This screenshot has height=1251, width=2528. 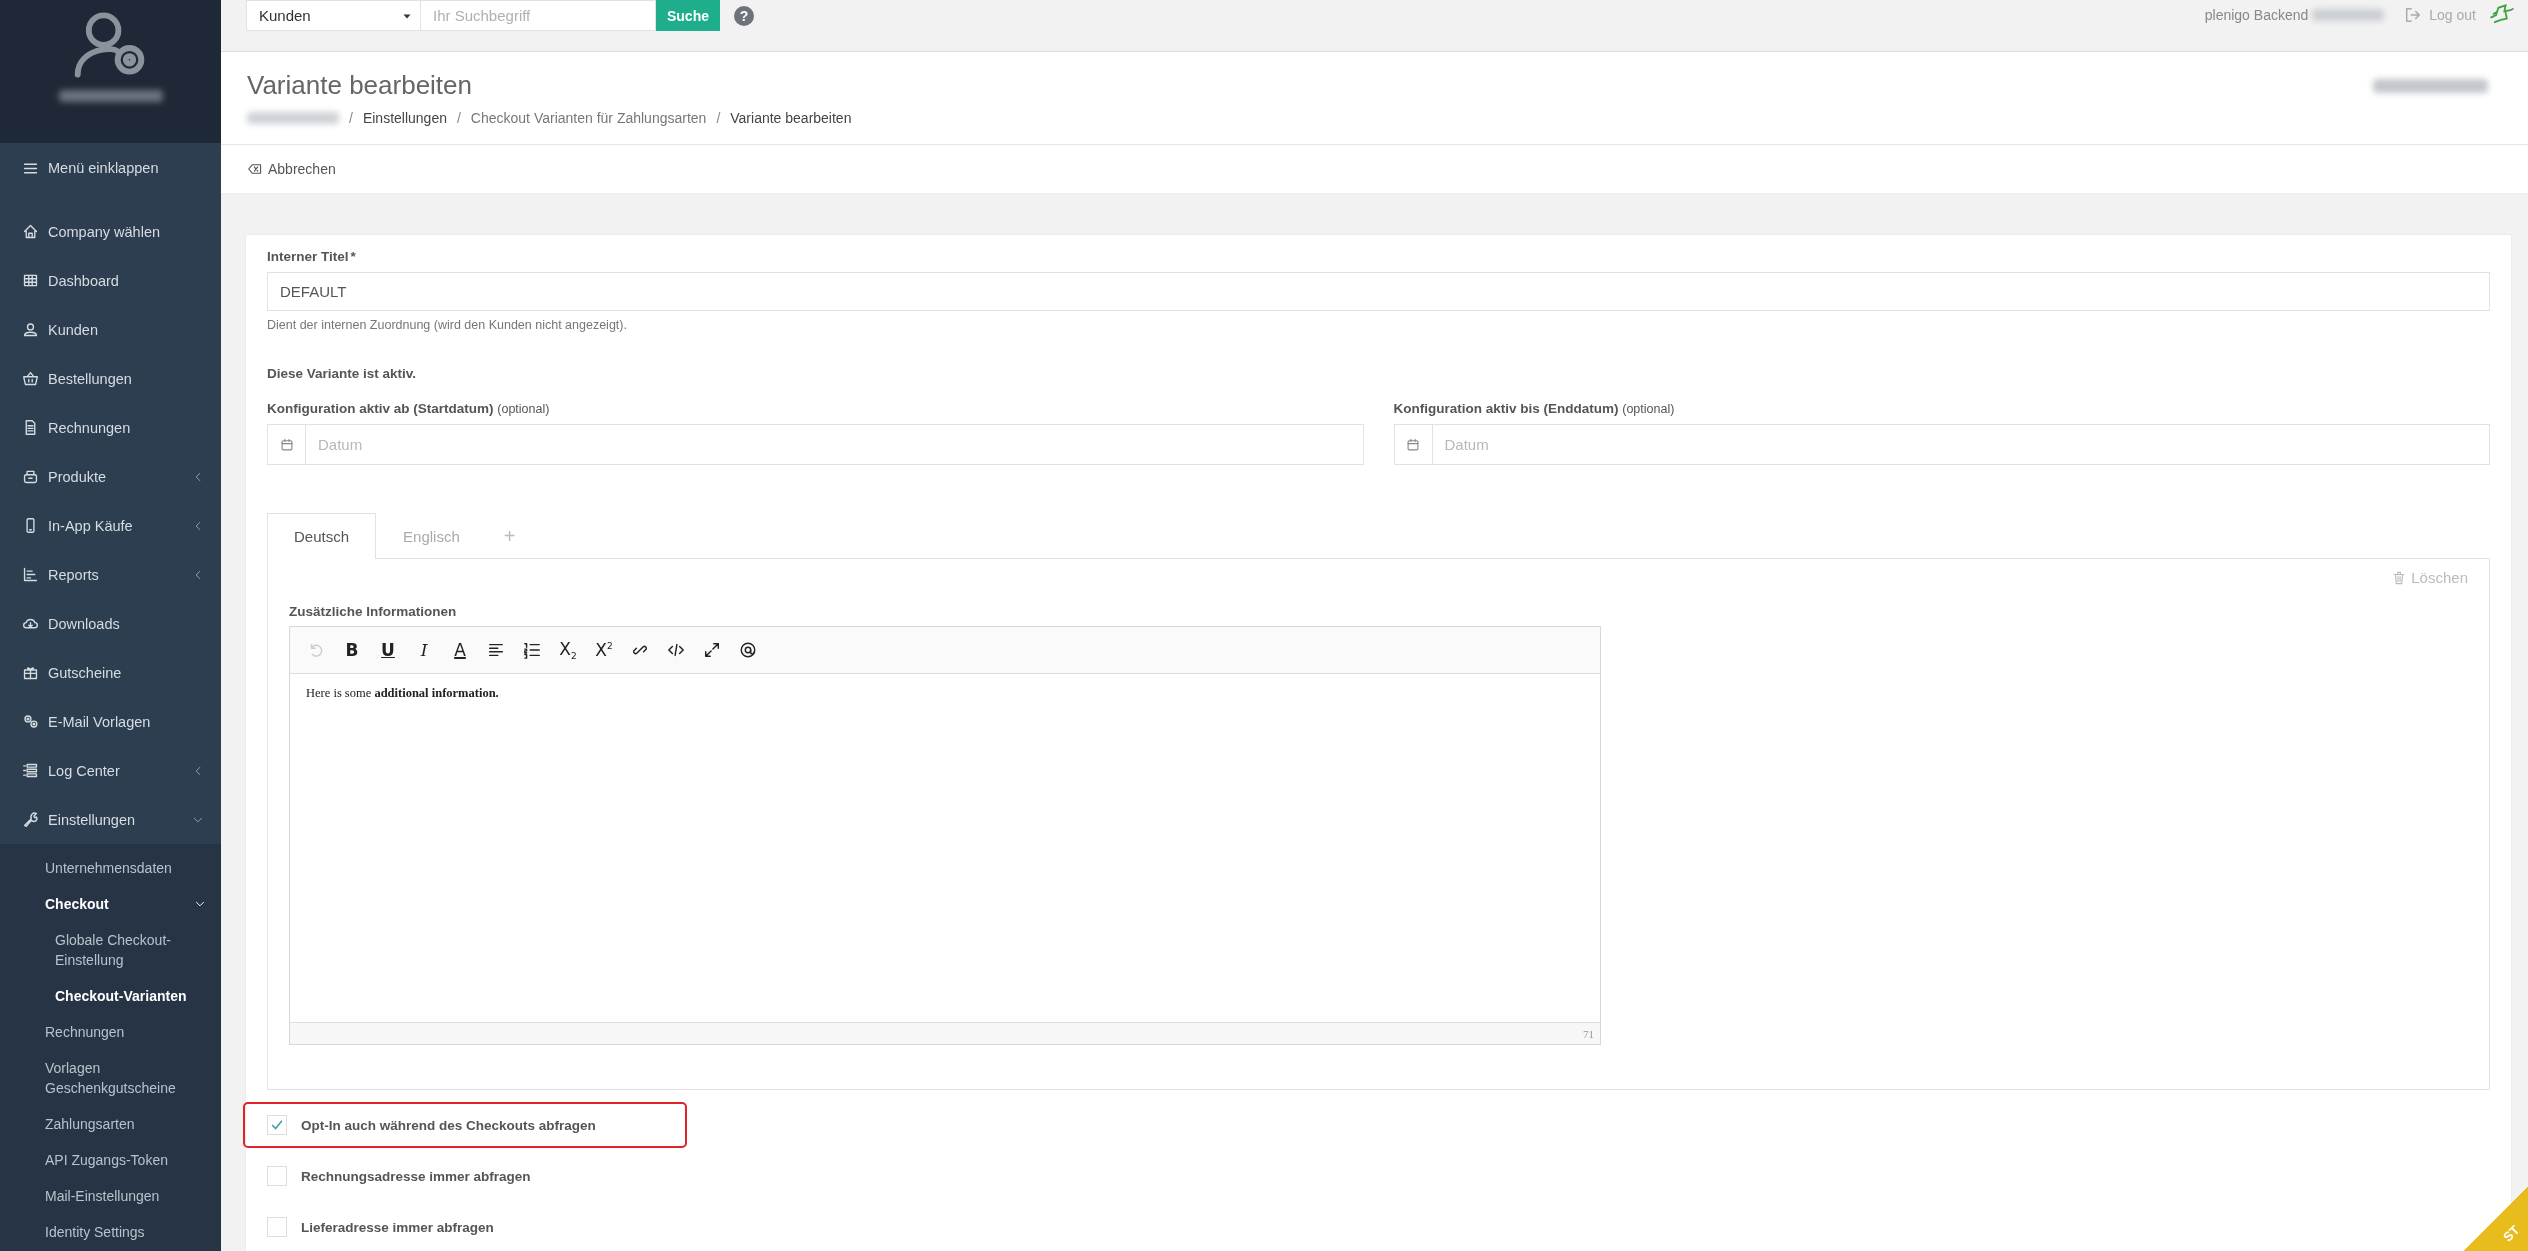 What do you see at coordinates (353, 256) in the screenshot?
I see `required-mark: *` at bounding box center [353, 256].